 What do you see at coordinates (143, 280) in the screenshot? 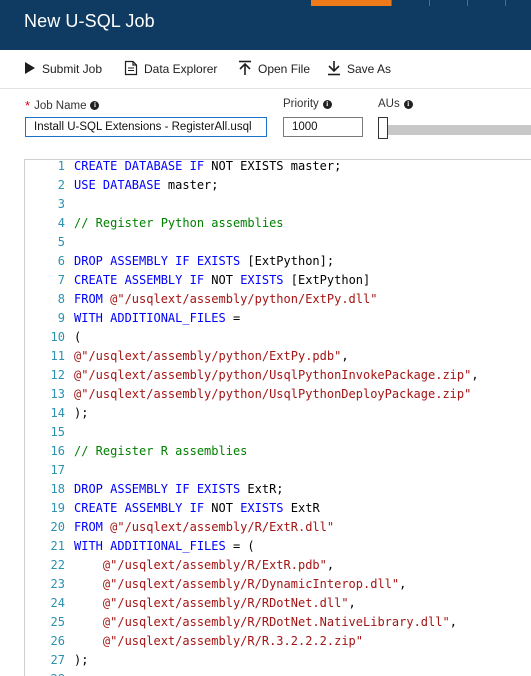
I see `code-token: CREATE ASSEMBLY IF` at bounding box center [143, 280].